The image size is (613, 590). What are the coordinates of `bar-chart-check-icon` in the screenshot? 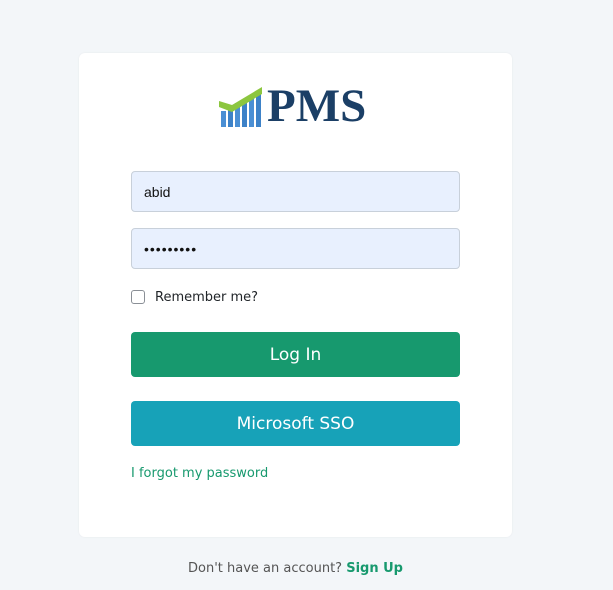 It's located at (240, 107).